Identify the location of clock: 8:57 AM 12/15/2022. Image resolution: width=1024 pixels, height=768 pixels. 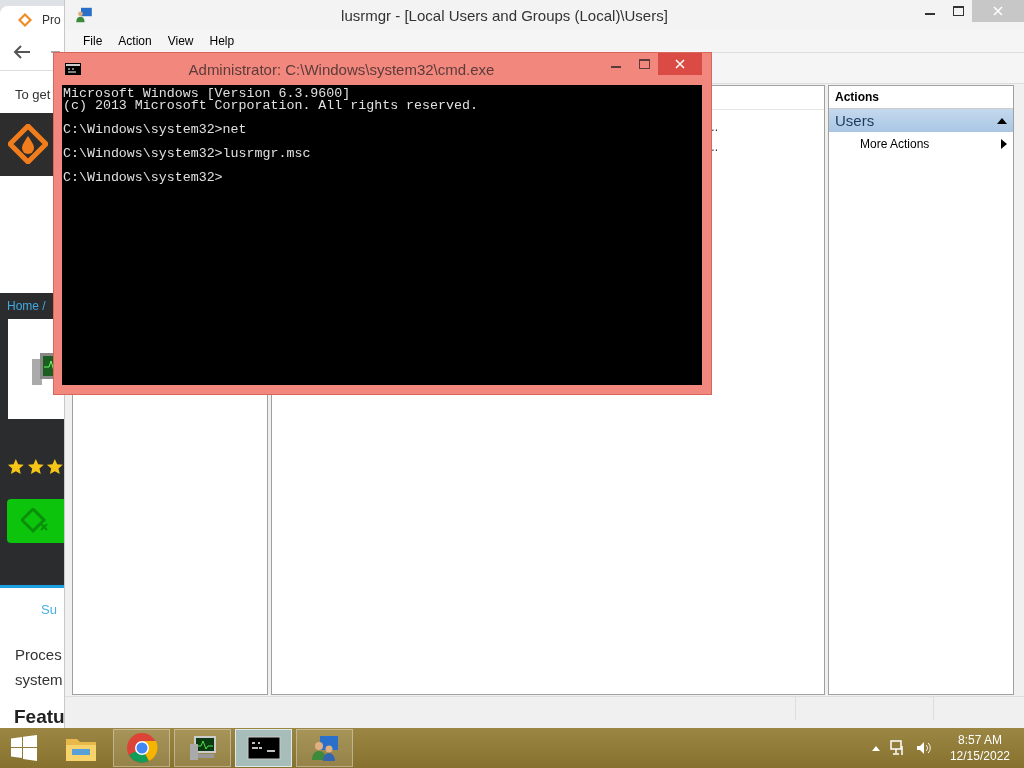
(979, 748).